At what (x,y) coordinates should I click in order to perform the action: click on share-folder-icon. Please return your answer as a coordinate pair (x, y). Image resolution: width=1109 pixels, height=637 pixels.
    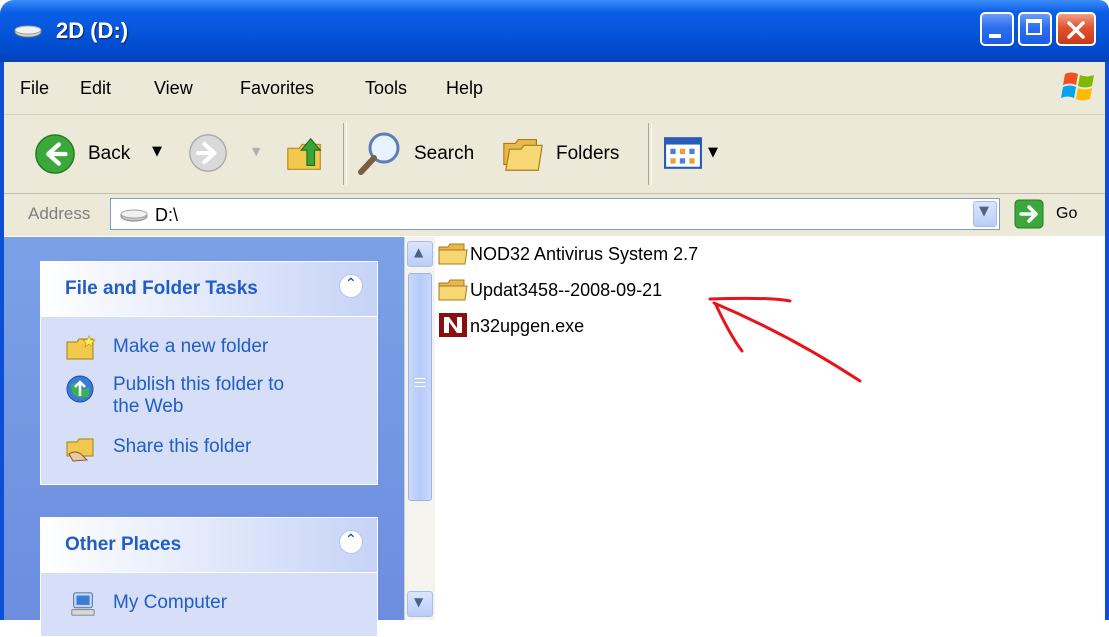
    Looking at the image, I should click on (80, 450).